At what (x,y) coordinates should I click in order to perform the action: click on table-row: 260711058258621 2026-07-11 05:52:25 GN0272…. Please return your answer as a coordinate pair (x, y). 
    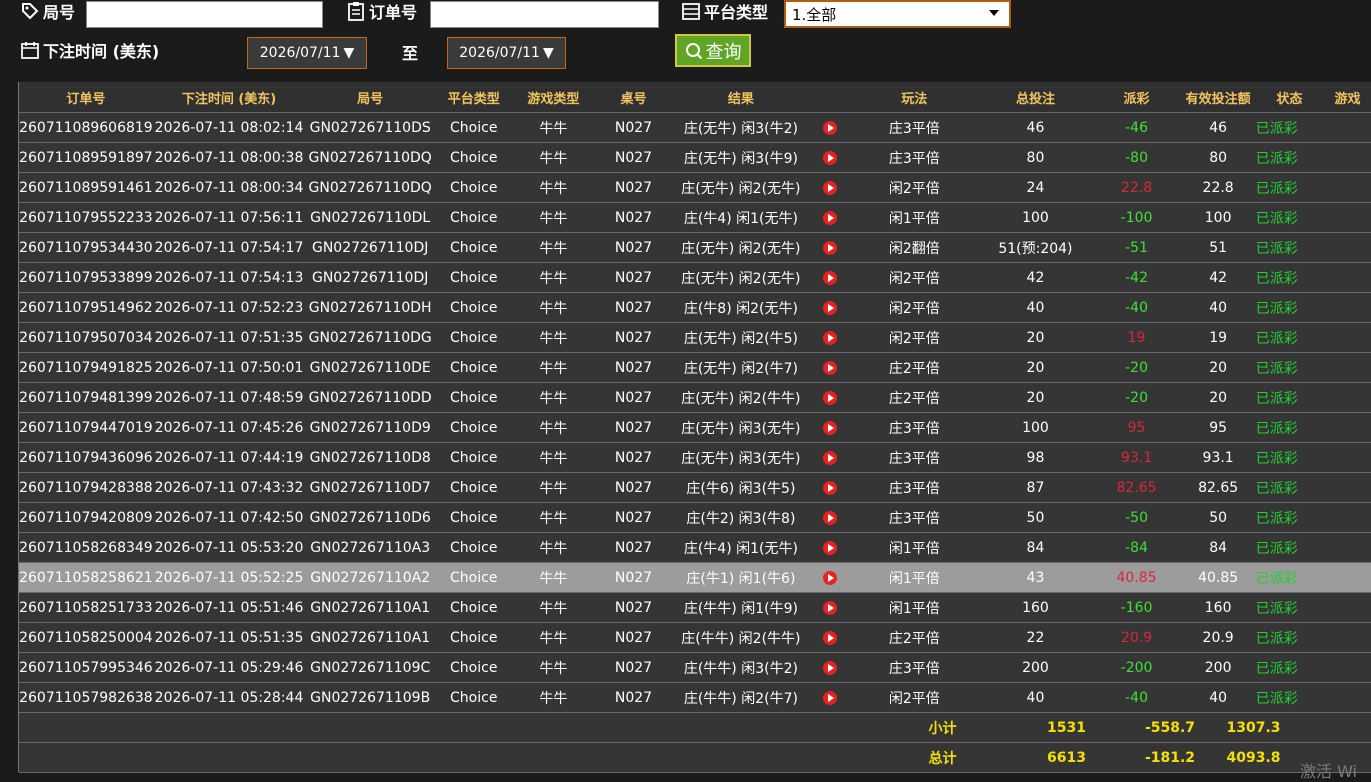
    Looking at the image, I should click on (695, 578).